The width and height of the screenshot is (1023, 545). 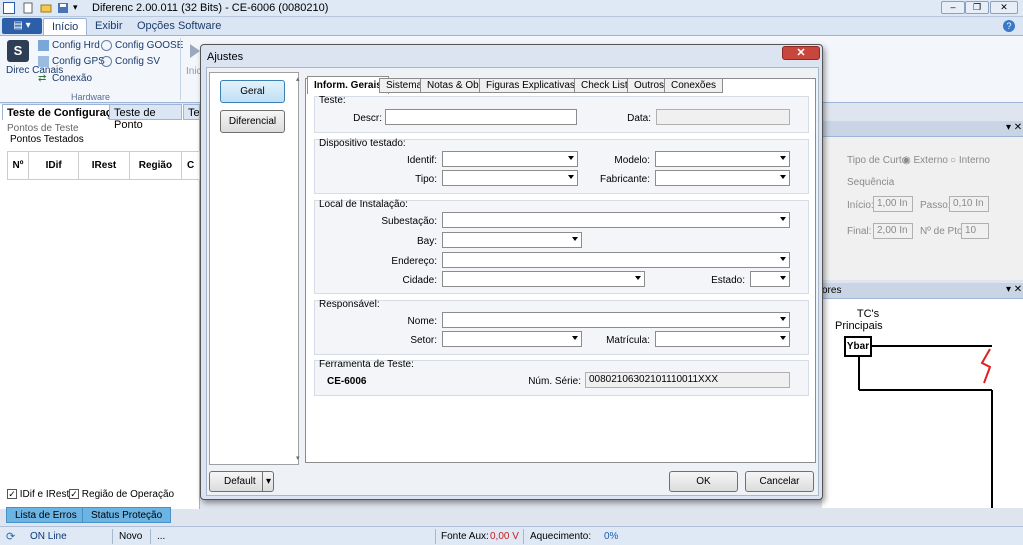 What do you see at coordinates (191, 112) in the screenshot?
I see `tab-te: Te` at bounding box center [191, 112].